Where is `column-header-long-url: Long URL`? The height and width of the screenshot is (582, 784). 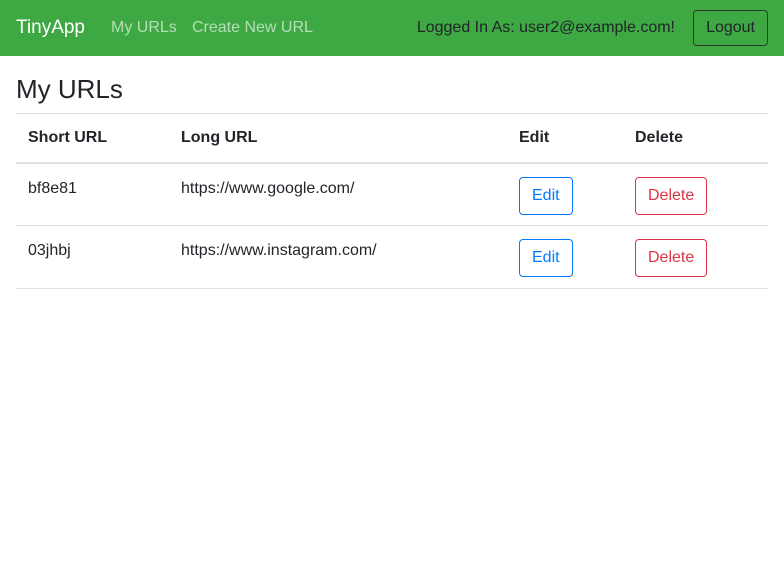
column-header-long-url: Long URL is located at coordinates (338, 138).